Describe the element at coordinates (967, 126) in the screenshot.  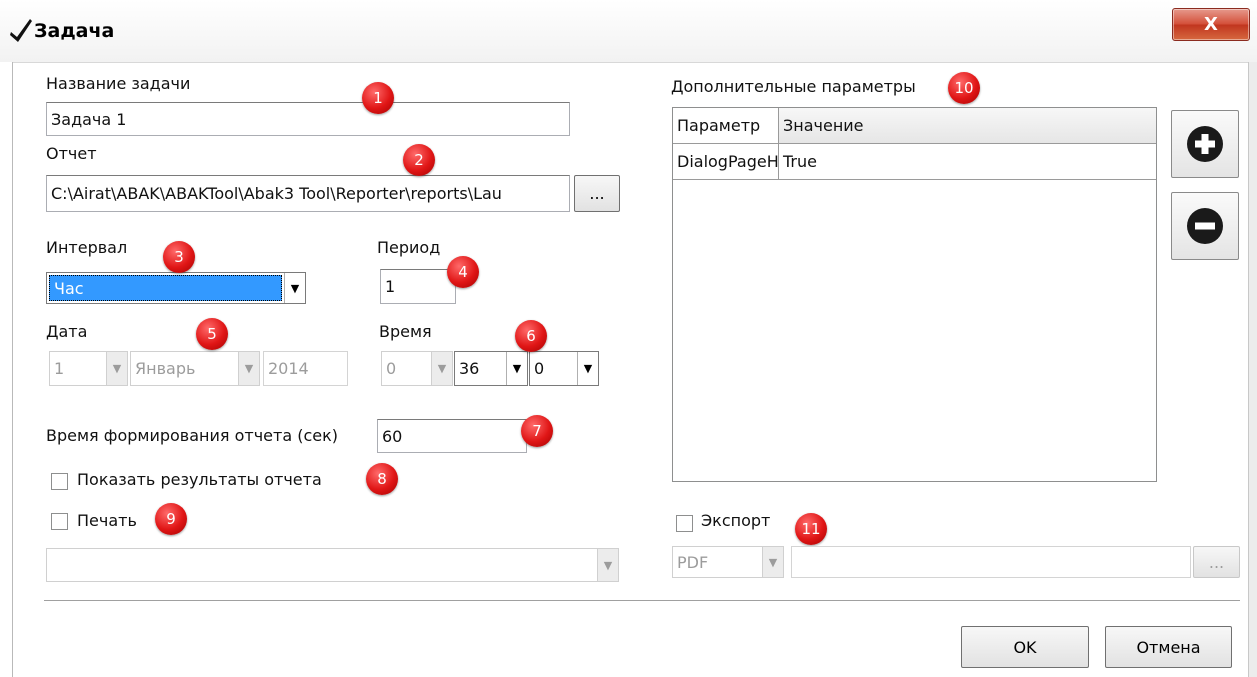
I see `column-header-value: Значение` at that location.